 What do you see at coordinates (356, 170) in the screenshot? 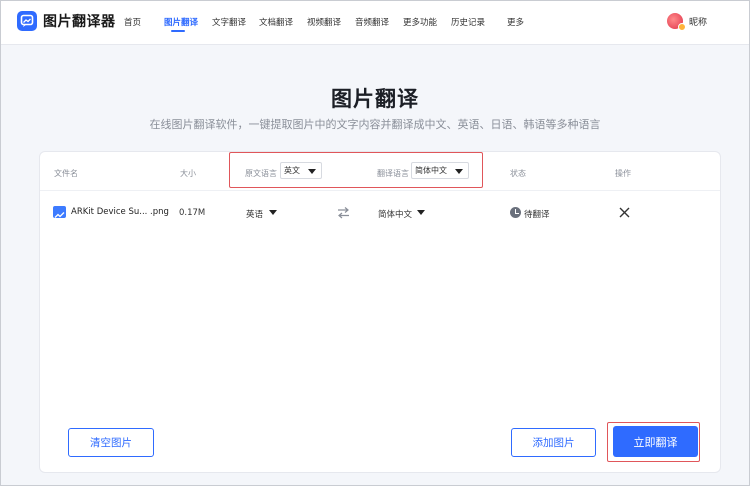
I see `language-settings-highlight` at bounding box center [356, 170].